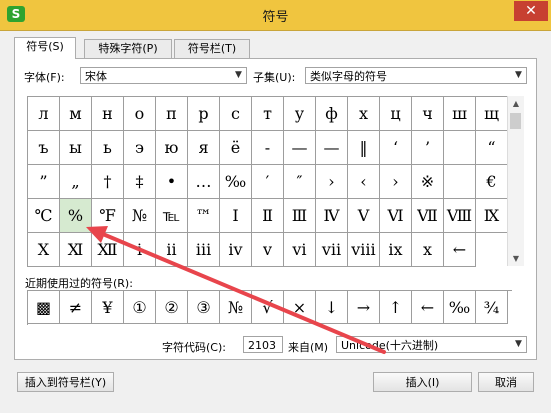 Image resolution: width=551 pixels, height=413 pixels. What do you see at coordinates (492, 114) in the screenshot?
I see `symbol-cell: щ` at bounding box center [492, 114].